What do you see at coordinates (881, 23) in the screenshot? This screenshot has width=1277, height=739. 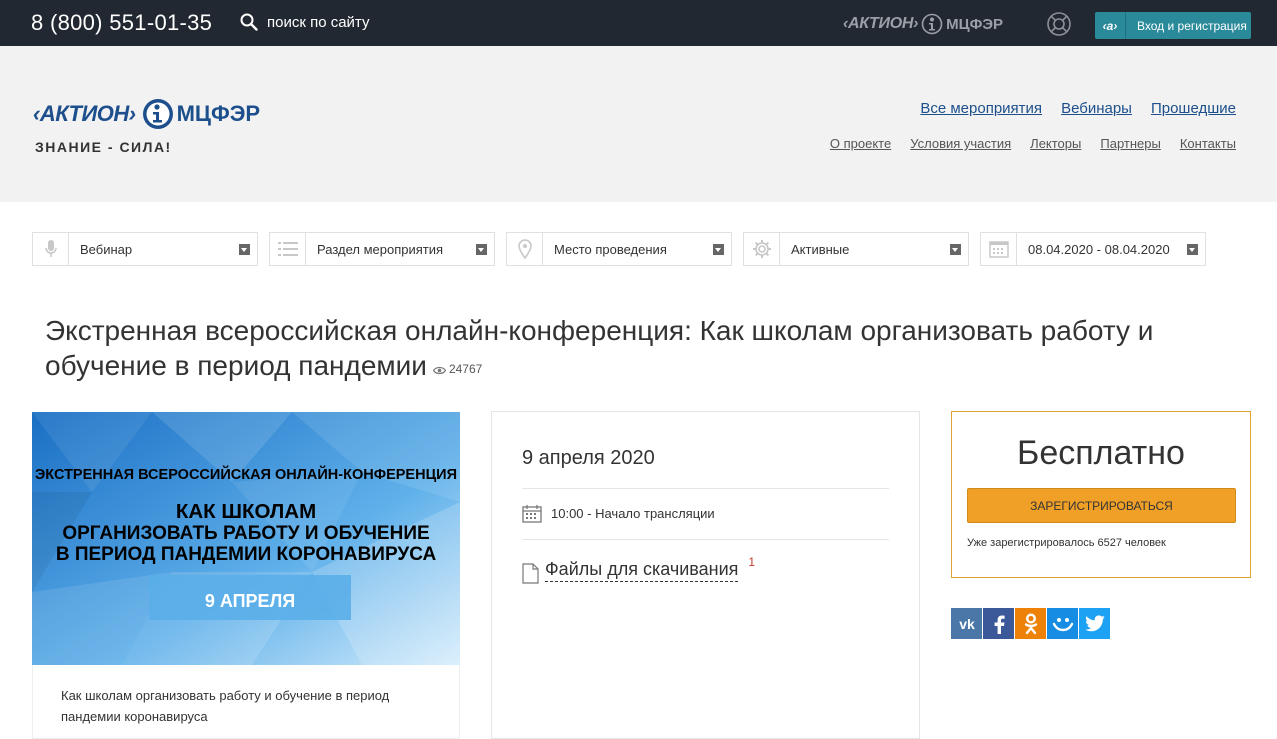 I see `top-logo-aktion: ‹АКТИОН›` at bounding box center [881, 23].